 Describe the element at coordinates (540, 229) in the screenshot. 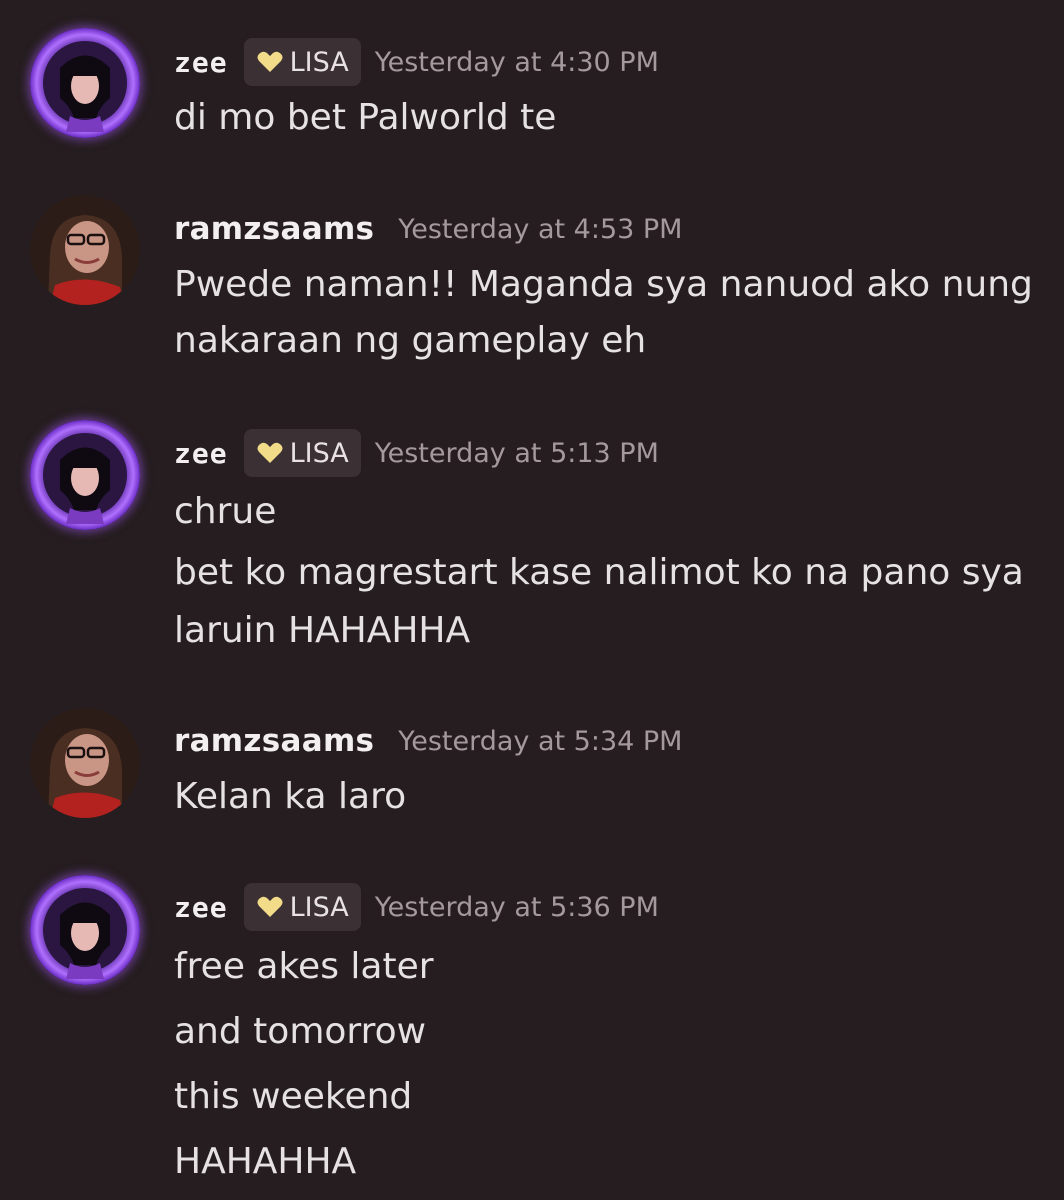

I see `timestamp: Yesterday at 4:53 PM` at that location.